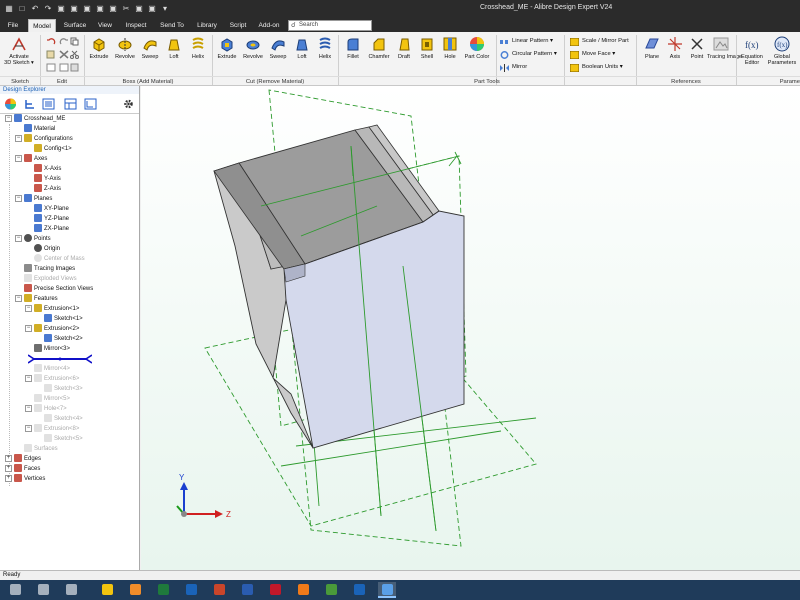  I want to click on tab-surface: Surface, so click(75, 25).